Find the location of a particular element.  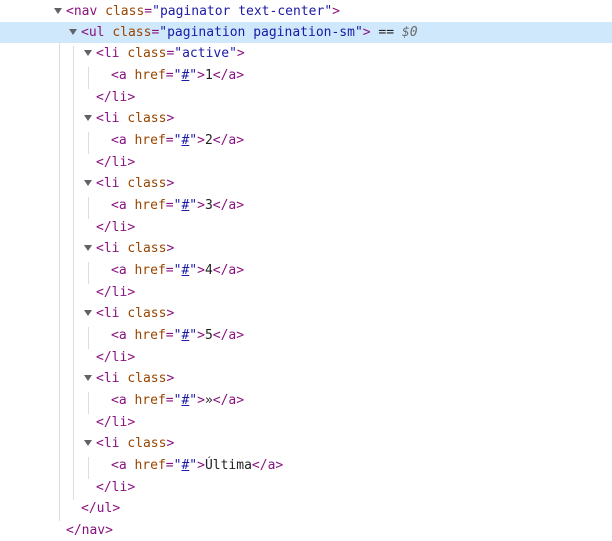

ul-close-tag: </ul> is located at coordinates (100, 508).